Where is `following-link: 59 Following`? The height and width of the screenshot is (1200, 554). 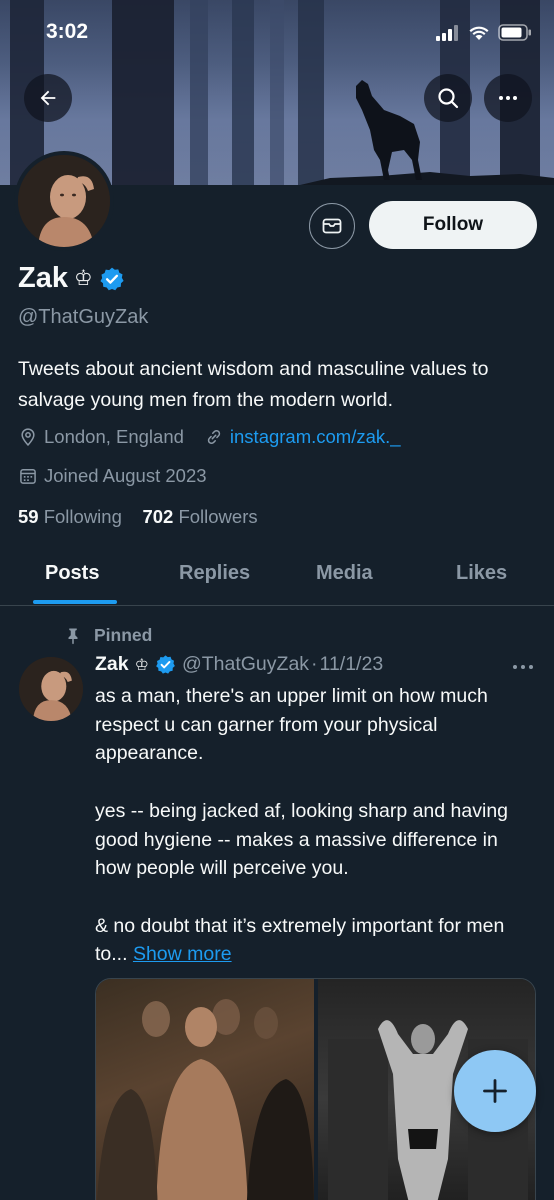 following-link: 59 Following is located at coordinates (70, 516).